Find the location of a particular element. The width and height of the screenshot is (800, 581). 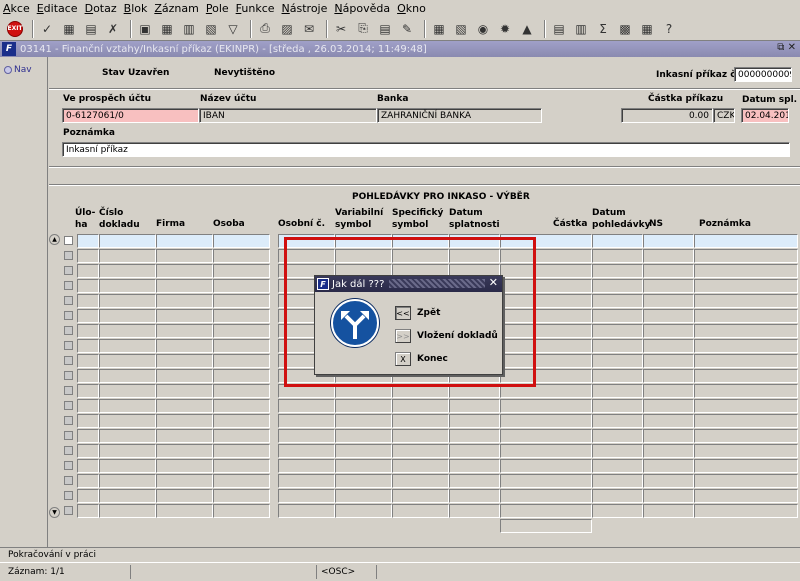

scroll-up-icon: ▲ is located at coordinates (54, 239).